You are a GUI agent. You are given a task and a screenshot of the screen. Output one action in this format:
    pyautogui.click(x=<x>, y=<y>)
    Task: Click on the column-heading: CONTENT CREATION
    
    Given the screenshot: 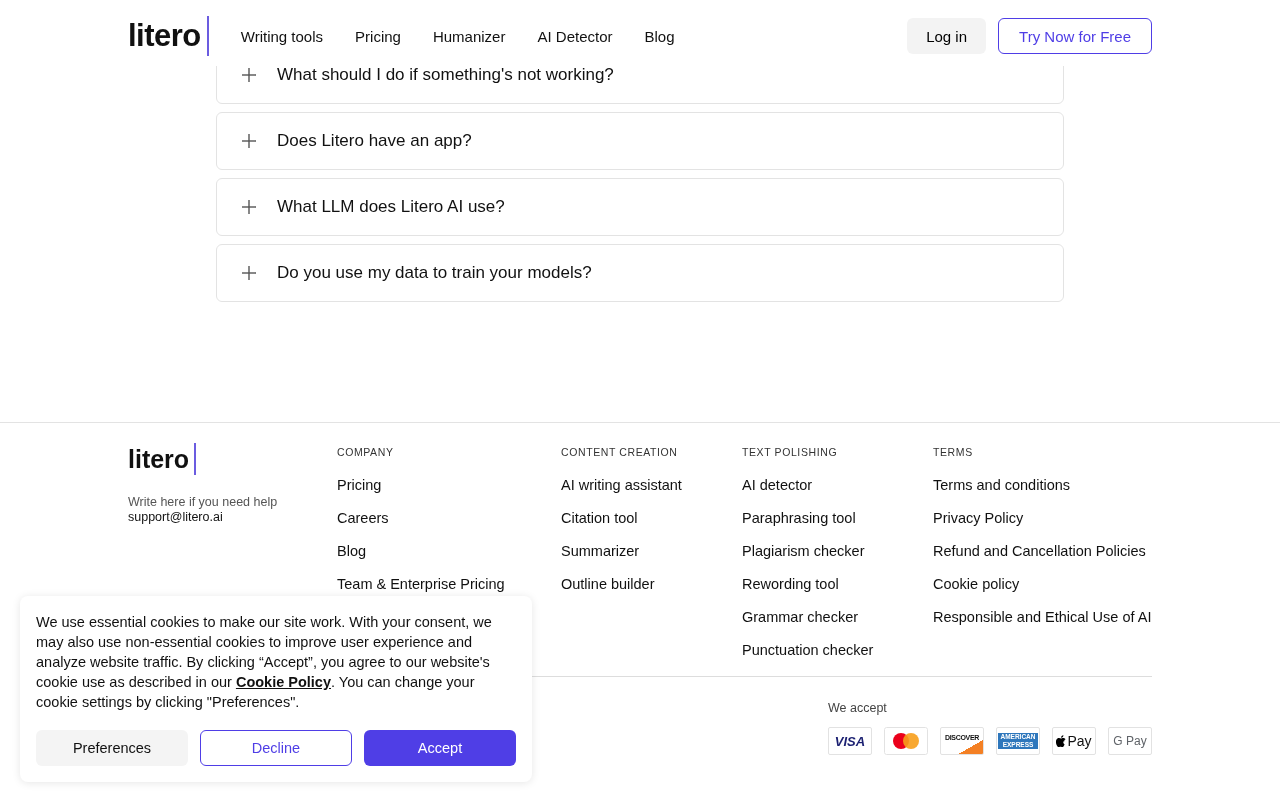 What is the action you would take?
    pyautogui.click(x=620, y=452)
    